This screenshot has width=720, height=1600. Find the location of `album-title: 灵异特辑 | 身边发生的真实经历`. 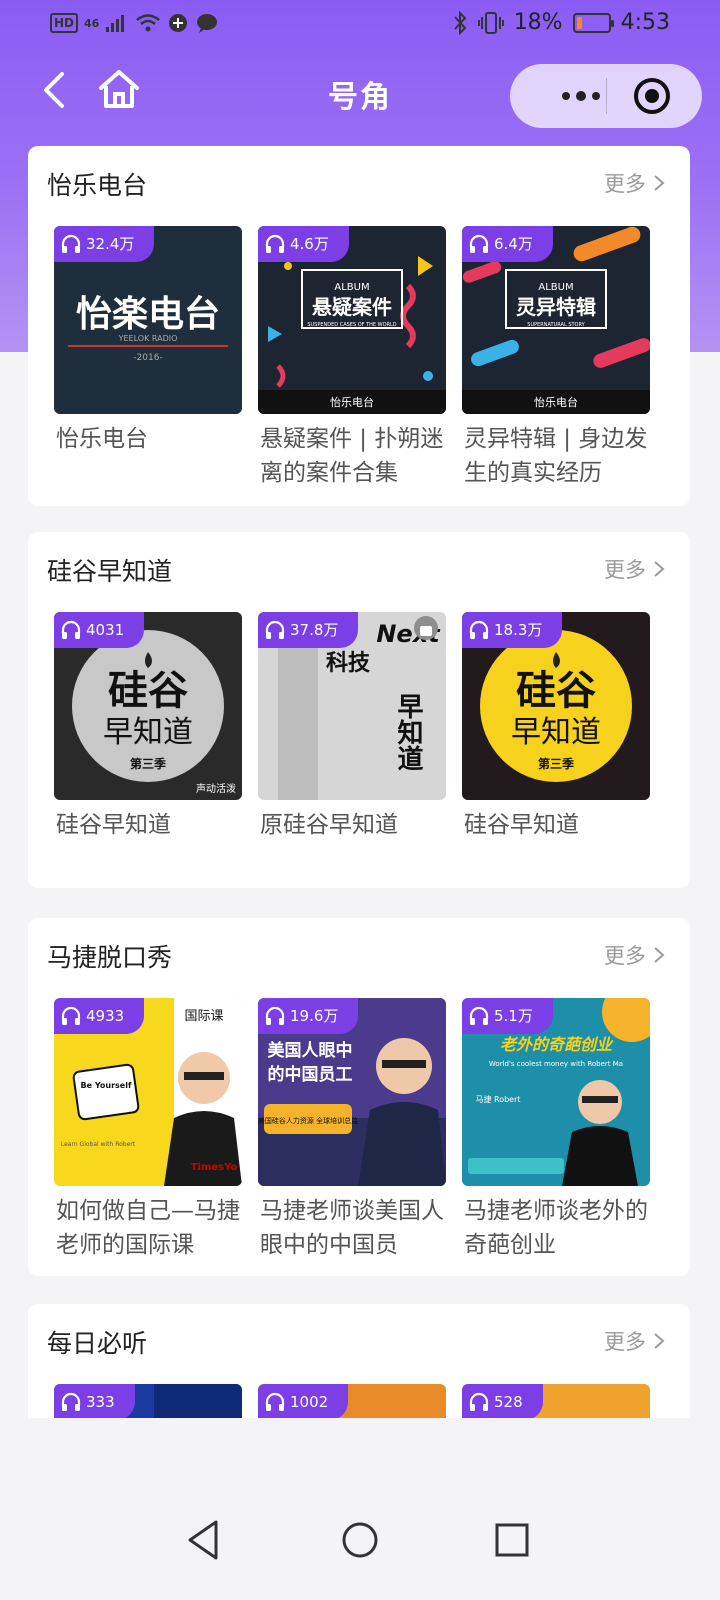

album-title: 灵异特辑 | 身边发生的真实经历 is located at coordinates (556, 456).